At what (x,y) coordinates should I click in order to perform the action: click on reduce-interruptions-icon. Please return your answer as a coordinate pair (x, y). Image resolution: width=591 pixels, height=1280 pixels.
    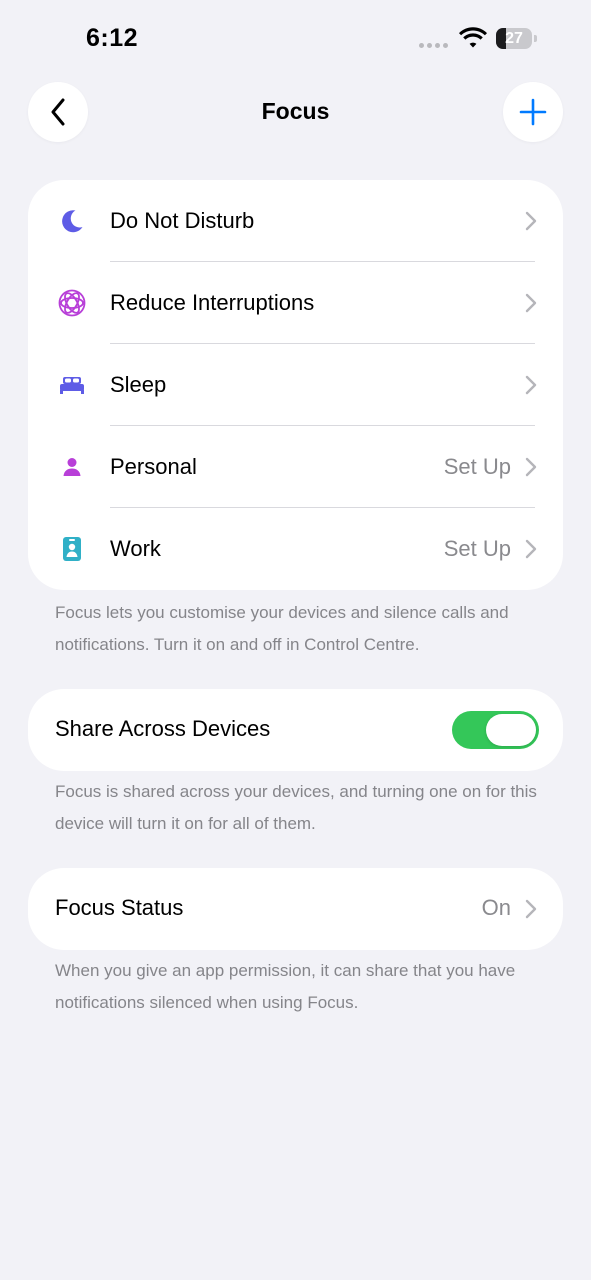
    Looking at the image, I should click on (72, 303).